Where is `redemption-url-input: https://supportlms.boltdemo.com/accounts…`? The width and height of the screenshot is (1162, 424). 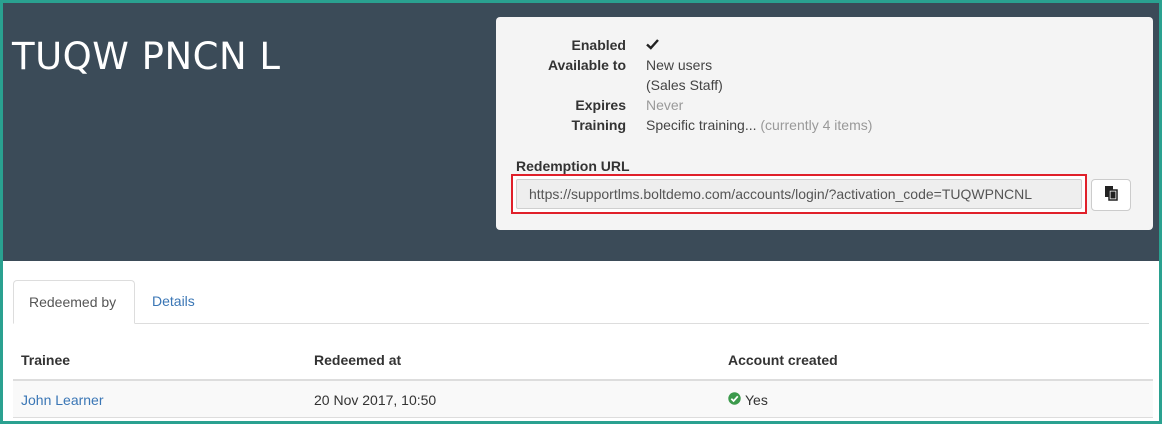 redemption-url-input: https://supportlms.boltdemo.com/accounts… is located at coordinates (799, 194).